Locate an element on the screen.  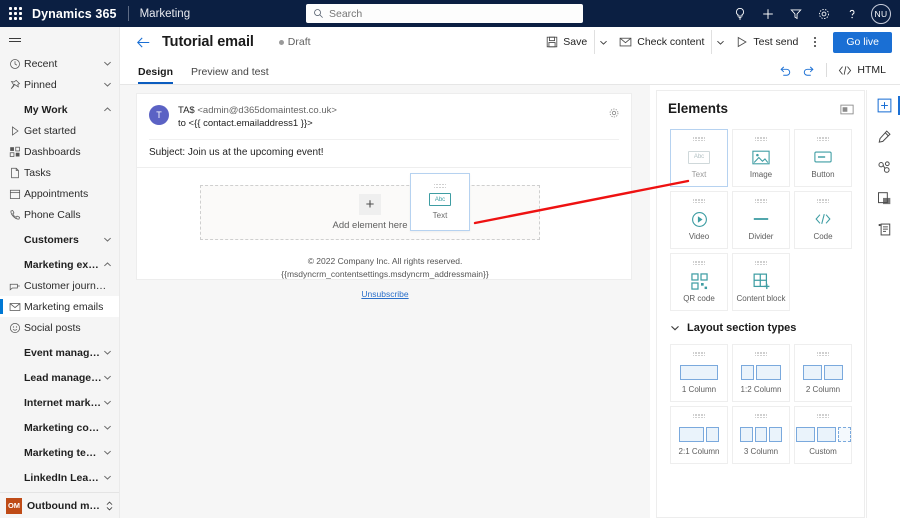
save-button: Save is located at coordinates (566, 42).